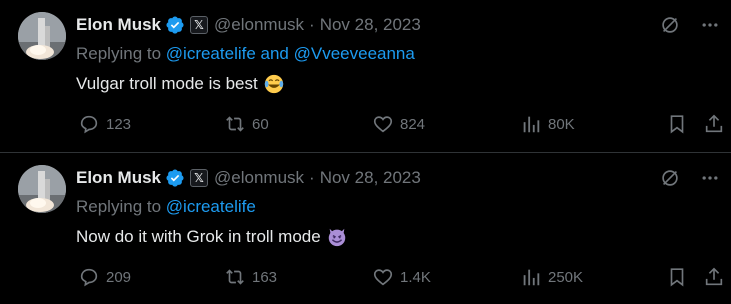 This screenshot has height=304, width=731. Describe the element at coordinates (167, 83) in the screenshot. I see `tweet-text-body: Vulgar troll mode is best` at that location.